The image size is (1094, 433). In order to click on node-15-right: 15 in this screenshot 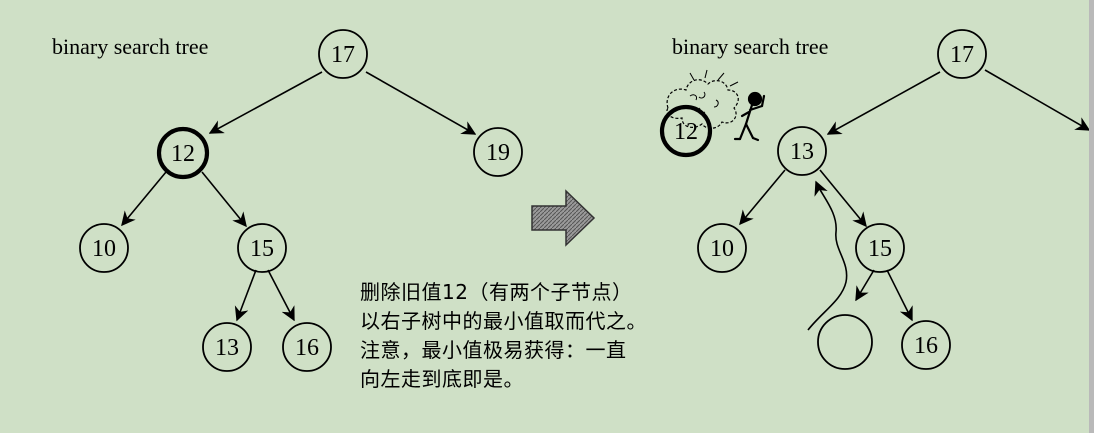, I will do `click(880, 248)`.